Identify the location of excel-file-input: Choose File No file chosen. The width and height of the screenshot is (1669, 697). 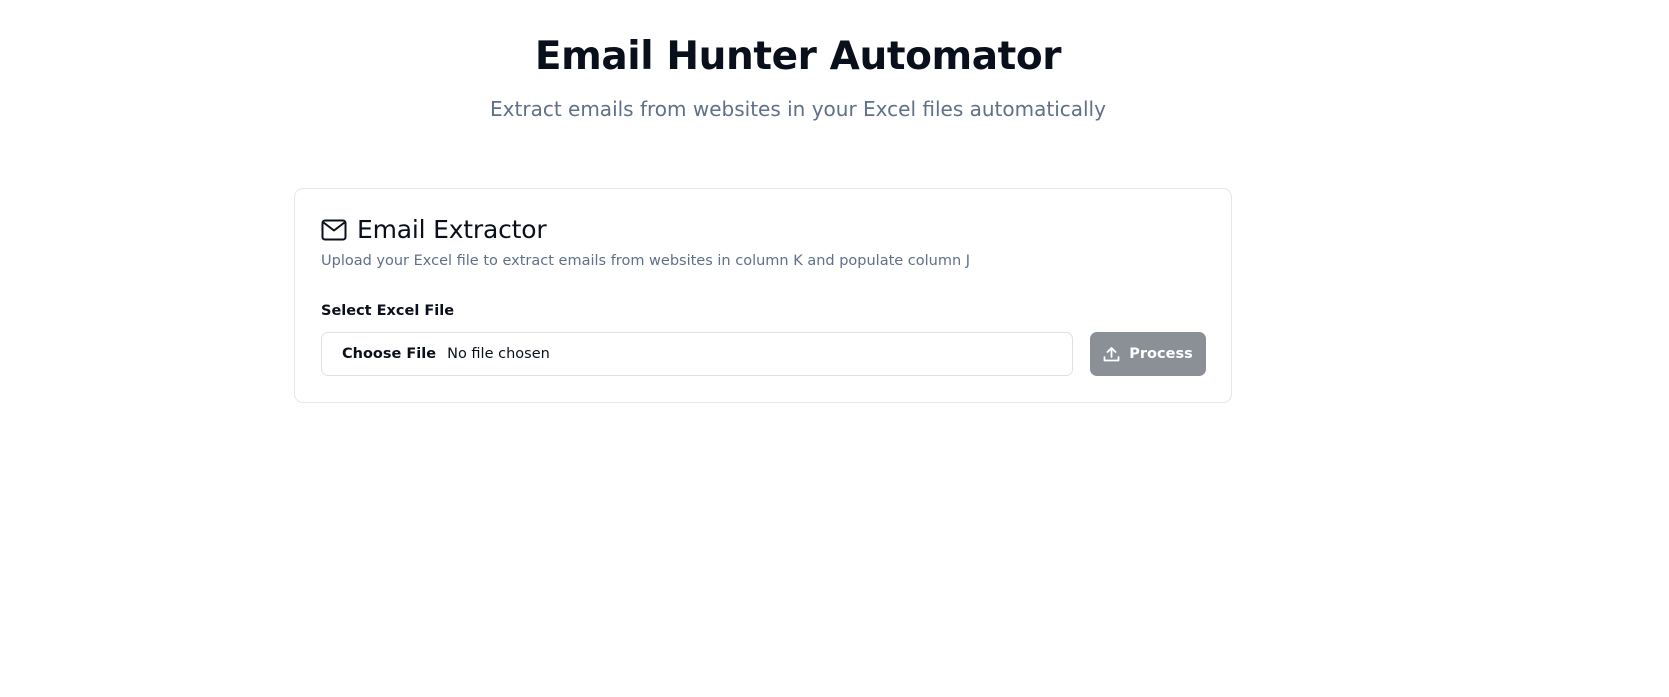
(697, 354).